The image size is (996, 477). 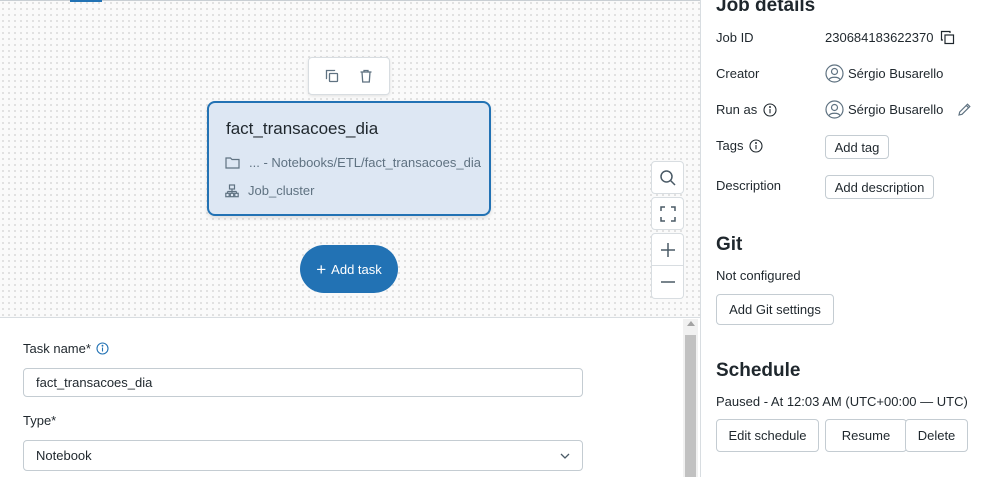 What do you see at coordinates (281, 190) in the screenshot?
I see `task-node-cluster: Job_cluster` at bounding box center [281, 190].